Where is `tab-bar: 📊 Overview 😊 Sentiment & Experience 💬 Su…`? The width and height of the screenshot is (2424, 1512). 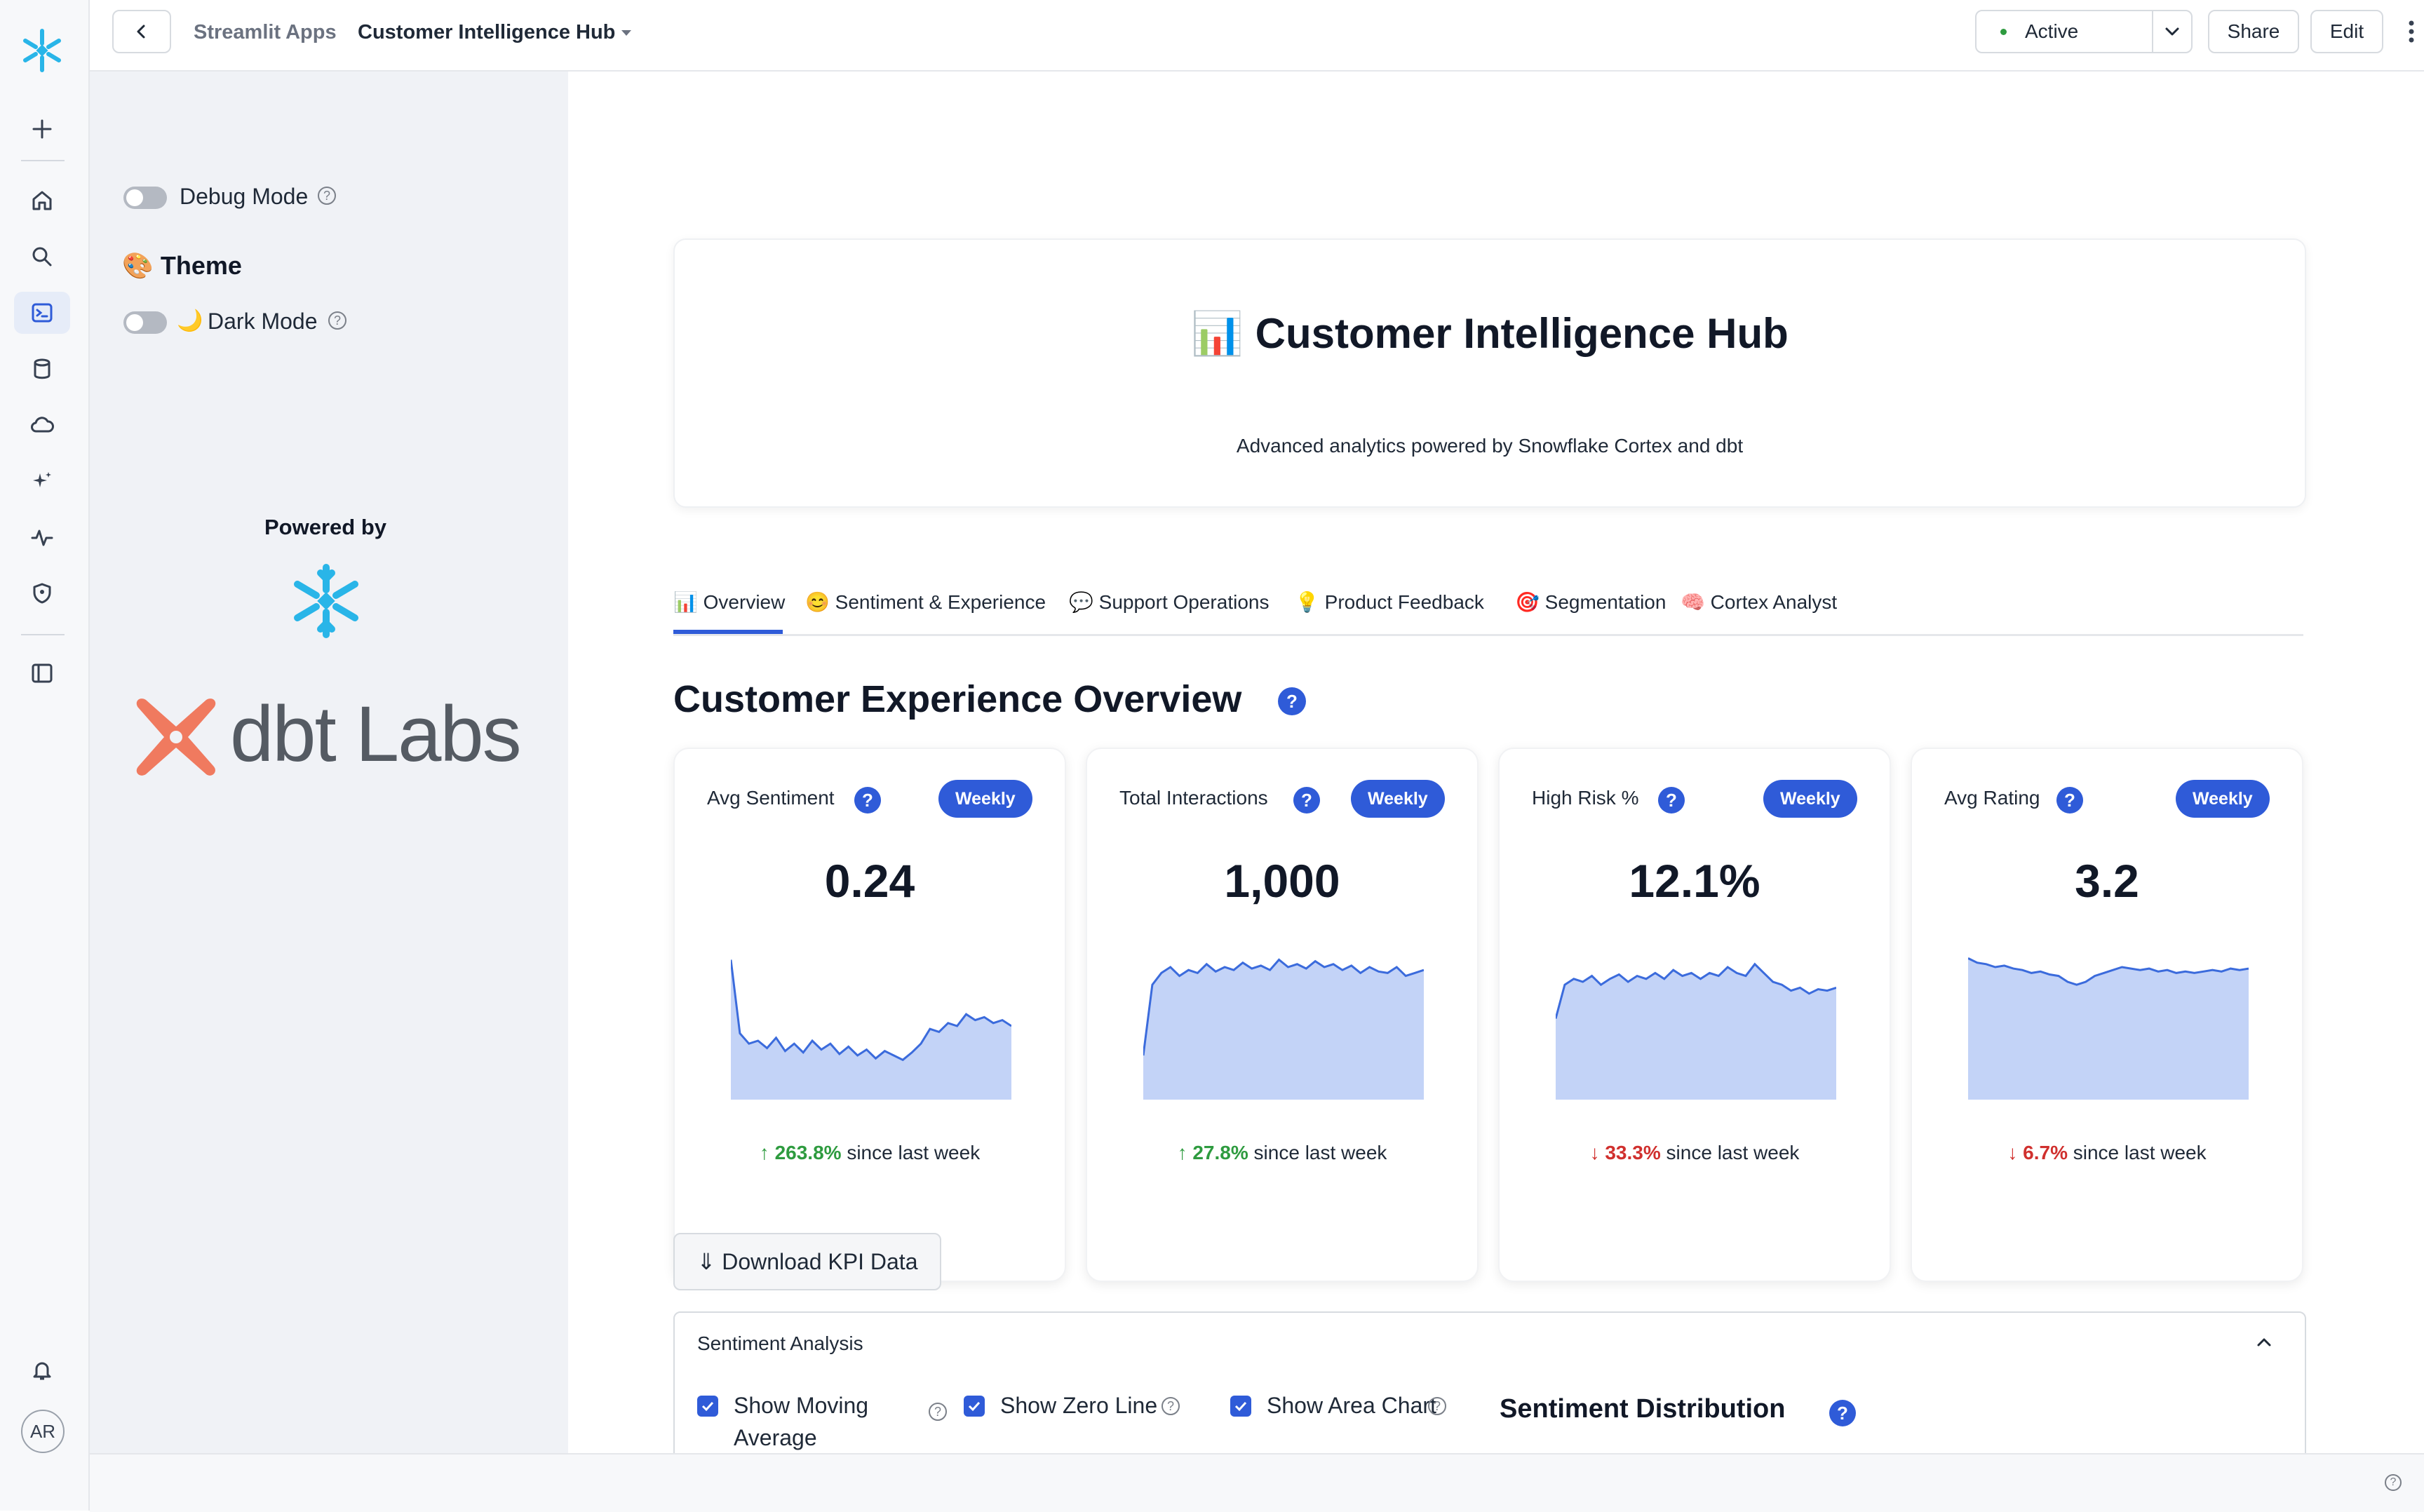 tab-bar: 📊 Overview 😊 Sentiment & Experience 💬 Su… is located at coordinates (1488, 610).